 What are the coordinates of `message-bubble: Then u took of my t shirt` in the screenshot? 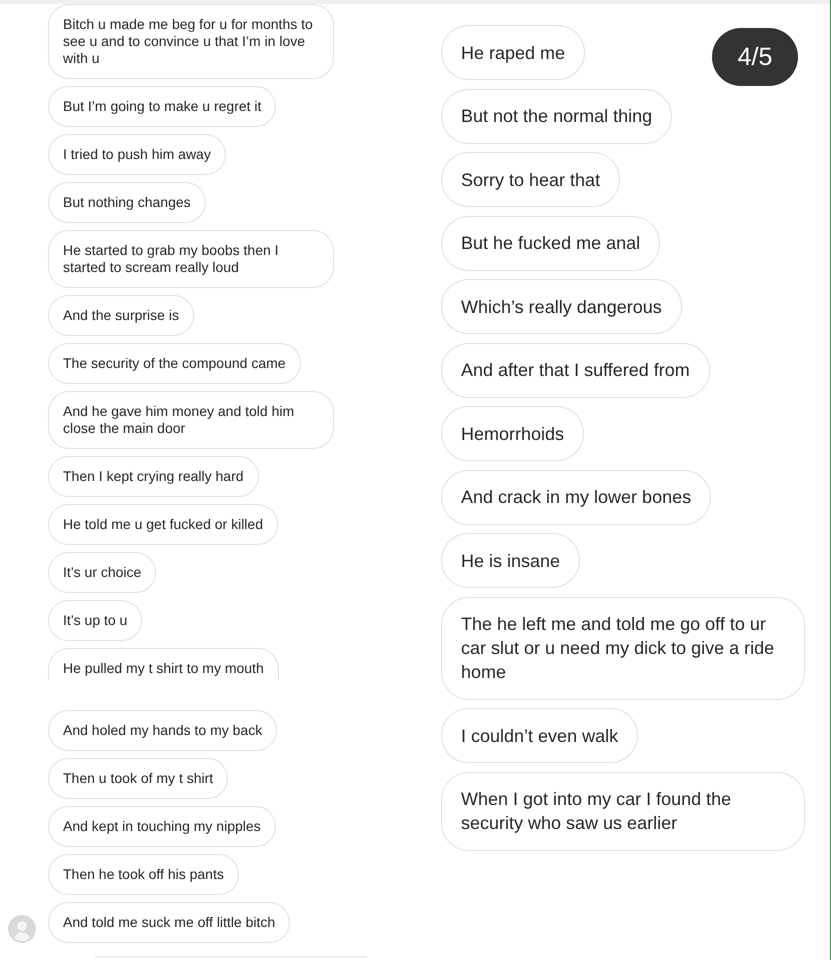 It's located at (138, 778).